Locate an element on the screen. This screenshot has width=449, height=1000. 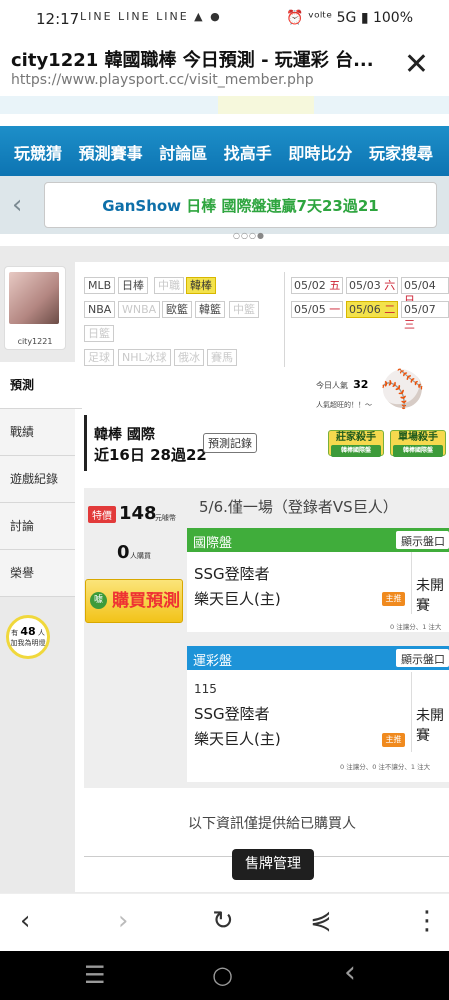
status-time: 12:17 is located at coordinates (58, 19).